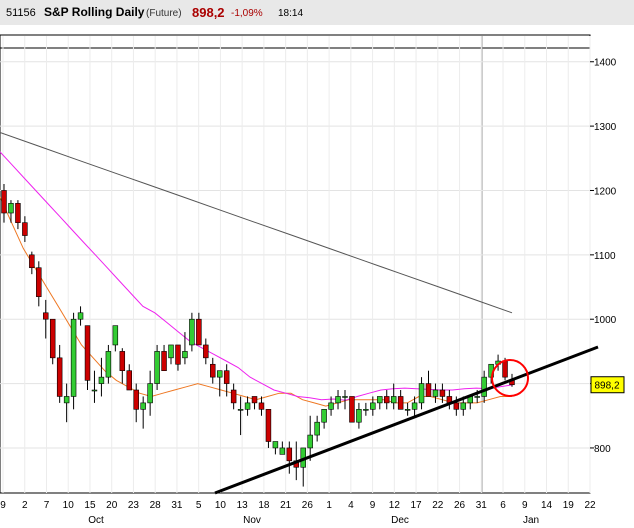  Describe the element at coordinates (329, 505) in the screenshot. I see `x-tick-label: 1` at that location.